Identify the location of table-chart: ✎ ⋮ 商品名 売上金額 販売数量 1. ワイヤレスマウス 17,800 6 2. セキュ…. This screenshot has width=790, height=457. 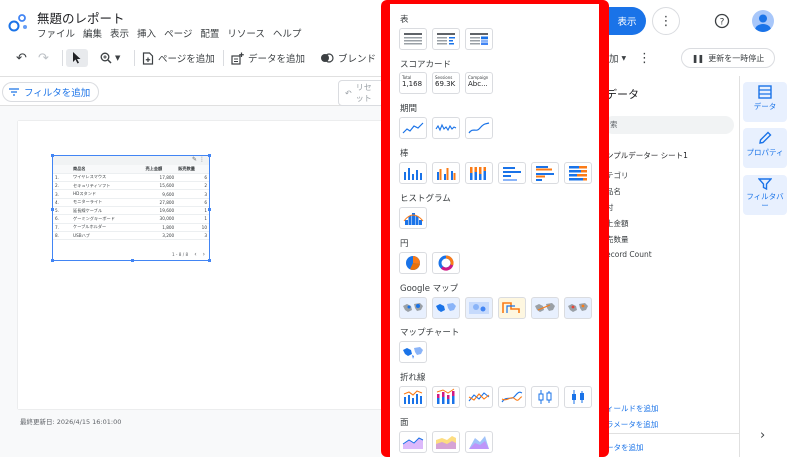
(131, 208).